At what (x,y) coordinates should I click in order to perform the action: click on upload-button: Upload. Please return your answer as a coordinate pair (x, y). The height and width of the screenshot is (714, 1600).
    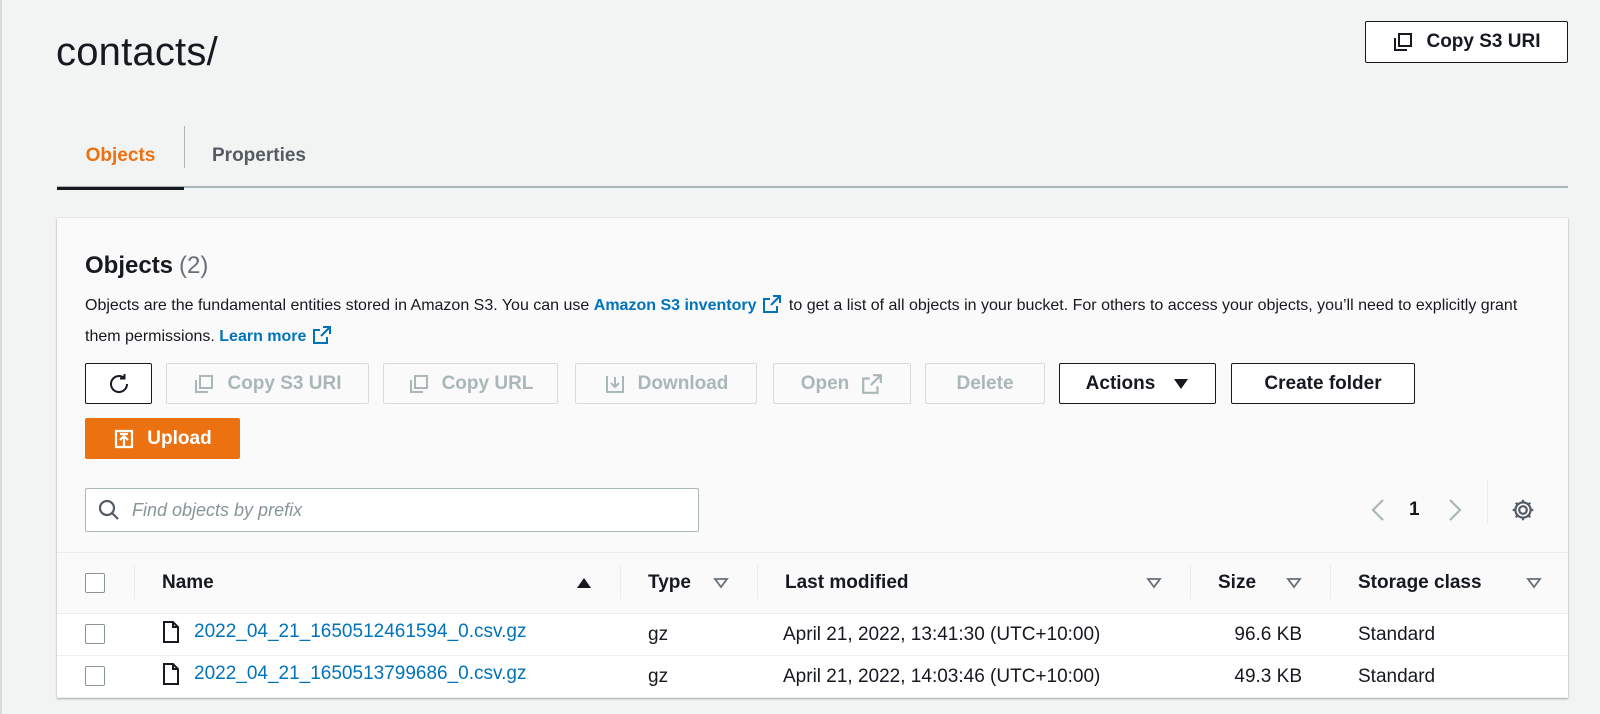
    Looking at the image, I should click on (162, 438).